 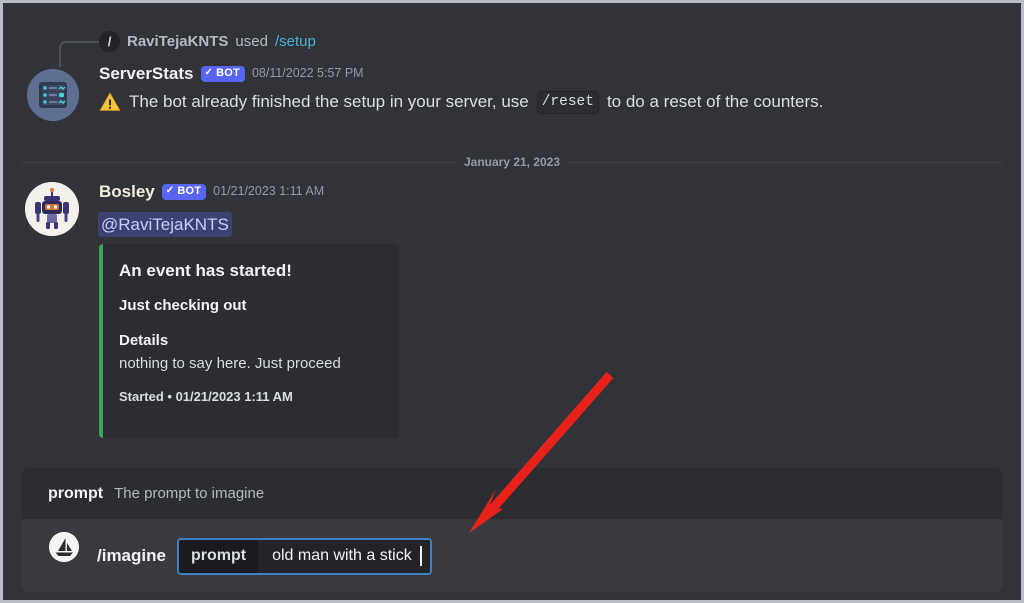 I want to click on message-header-serverstats: ServerStats ✓ BOT 08/11/2022 5:57 PM, so click(x=231, y=73).